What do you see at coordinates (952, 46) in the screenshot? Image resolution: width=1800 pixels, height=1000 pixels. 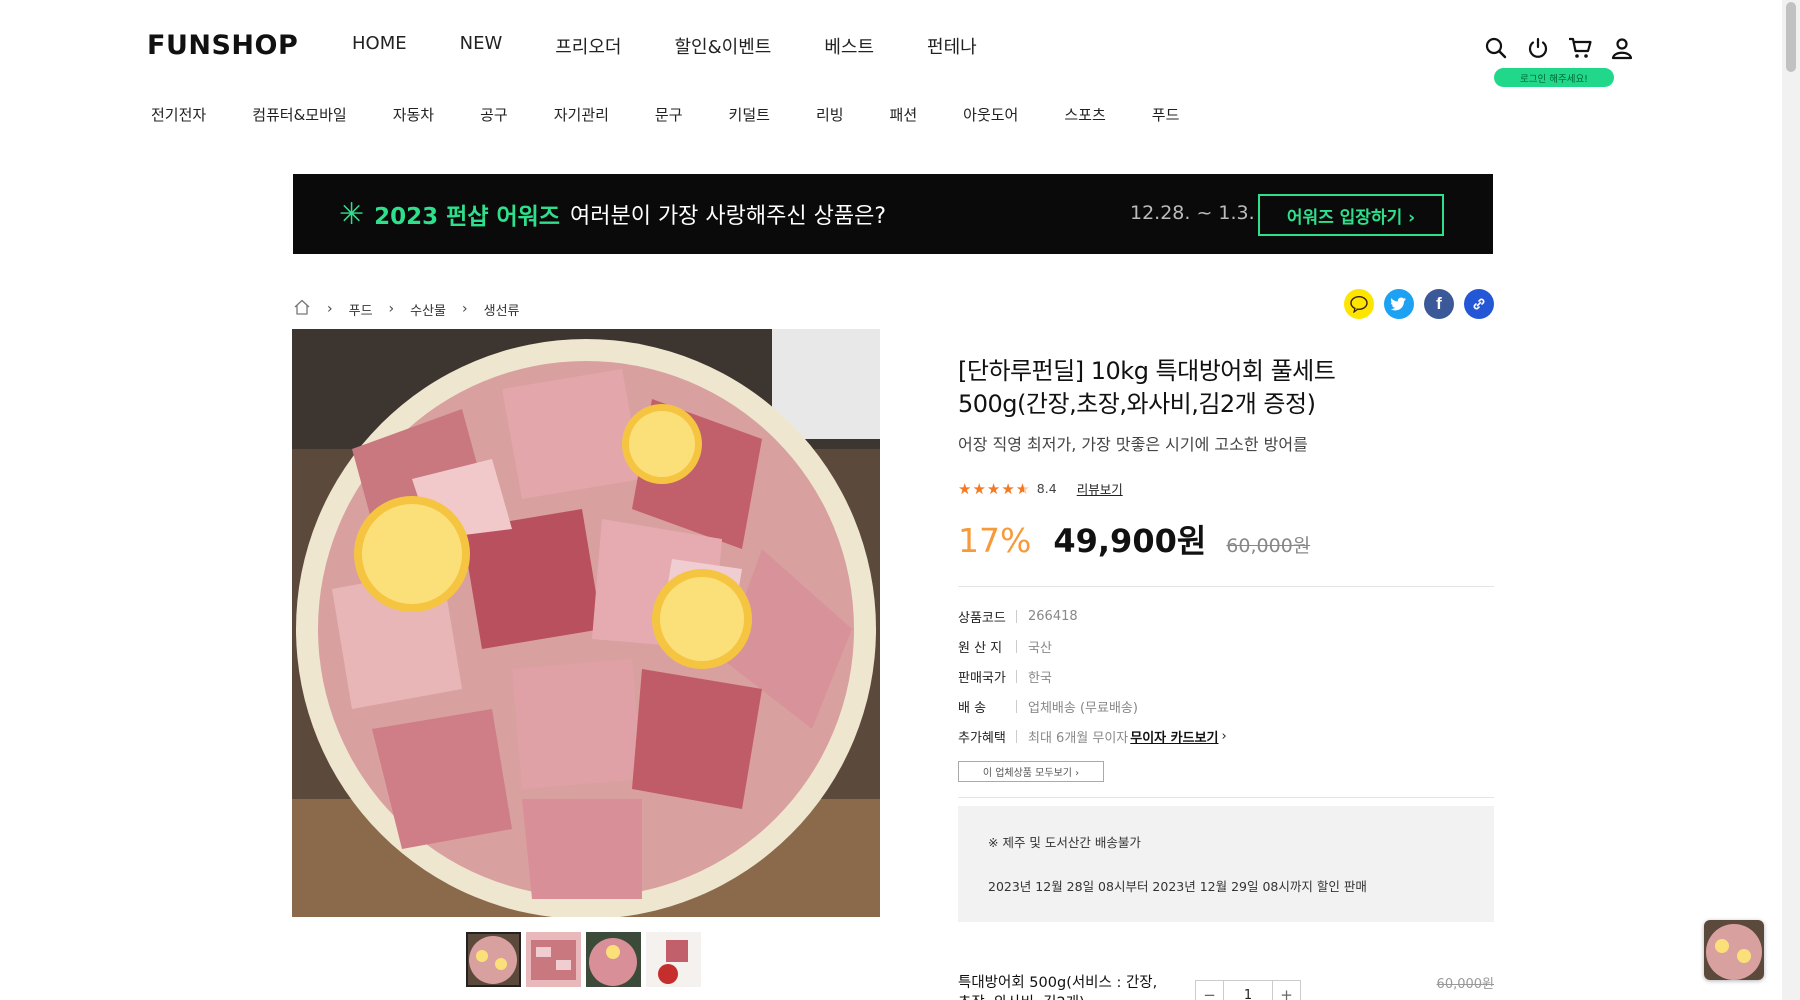 I see `nav-item-funtenna: 펀테나` at bounding box center [952, 46].